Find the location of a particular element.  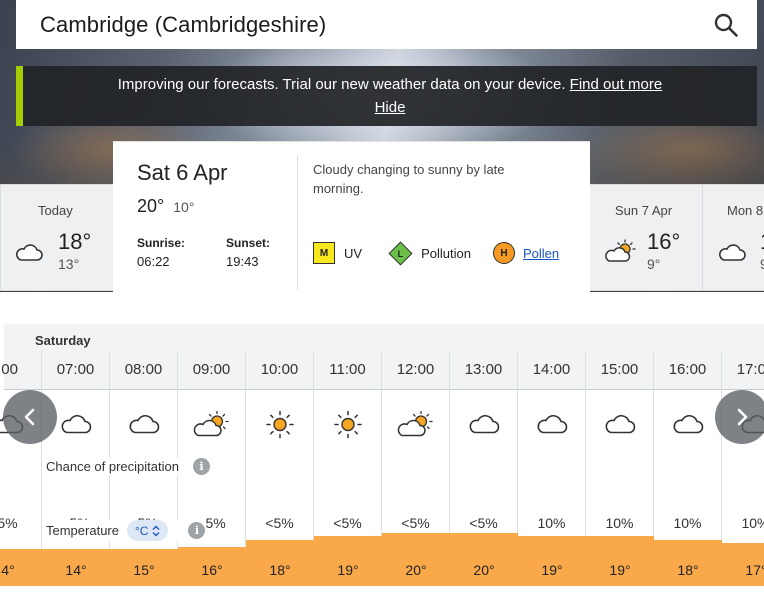

search-icon is located at coordinates (726, 25).